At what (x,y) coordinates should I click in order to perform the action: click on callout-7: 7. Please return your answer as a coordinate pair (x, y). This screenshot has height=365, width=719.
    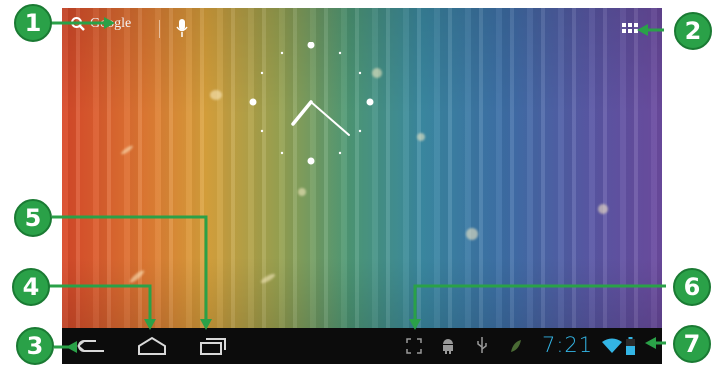
    Looking at the image, I should click on (692, 344).